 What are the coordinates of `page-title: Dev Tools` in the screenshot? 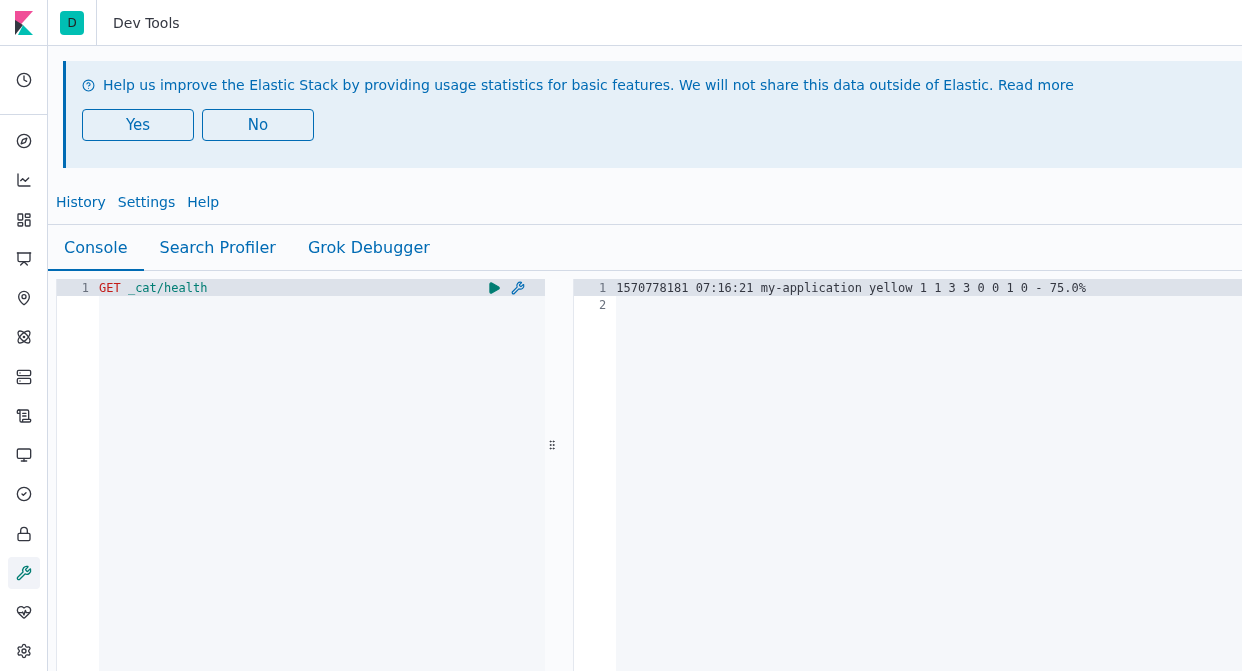 It's located at (146, 22).